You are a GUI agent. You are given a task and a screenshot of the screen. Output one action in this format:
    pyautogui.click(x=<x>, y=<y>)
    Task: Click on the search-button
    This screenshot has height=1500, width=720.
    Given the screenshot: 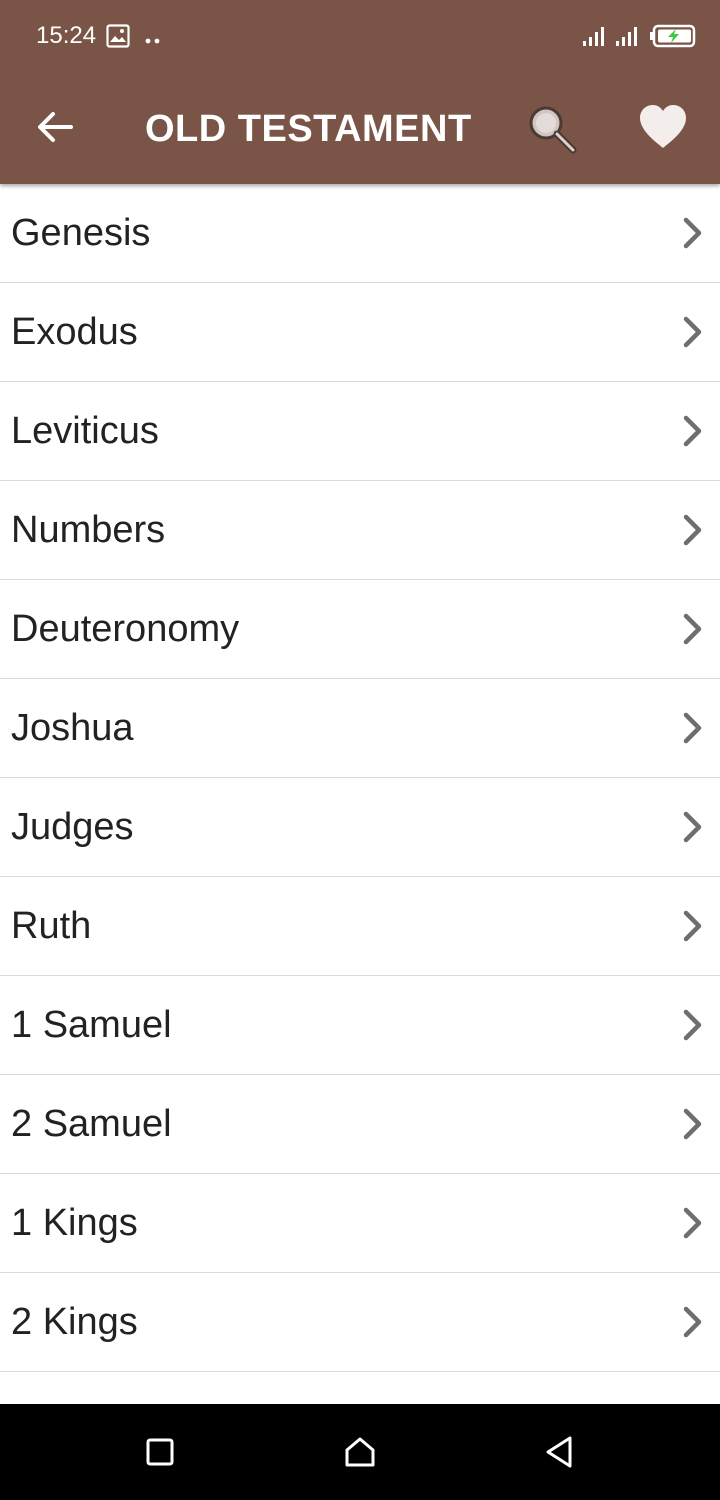 What is the action you would take?
    pyautogui.click(x=552, y=129)
    